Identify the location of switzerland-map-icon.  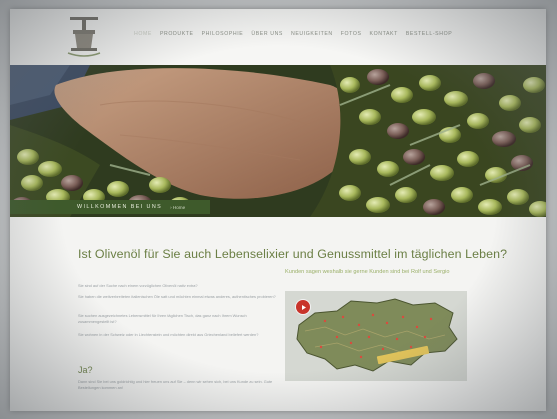
(376, 336).